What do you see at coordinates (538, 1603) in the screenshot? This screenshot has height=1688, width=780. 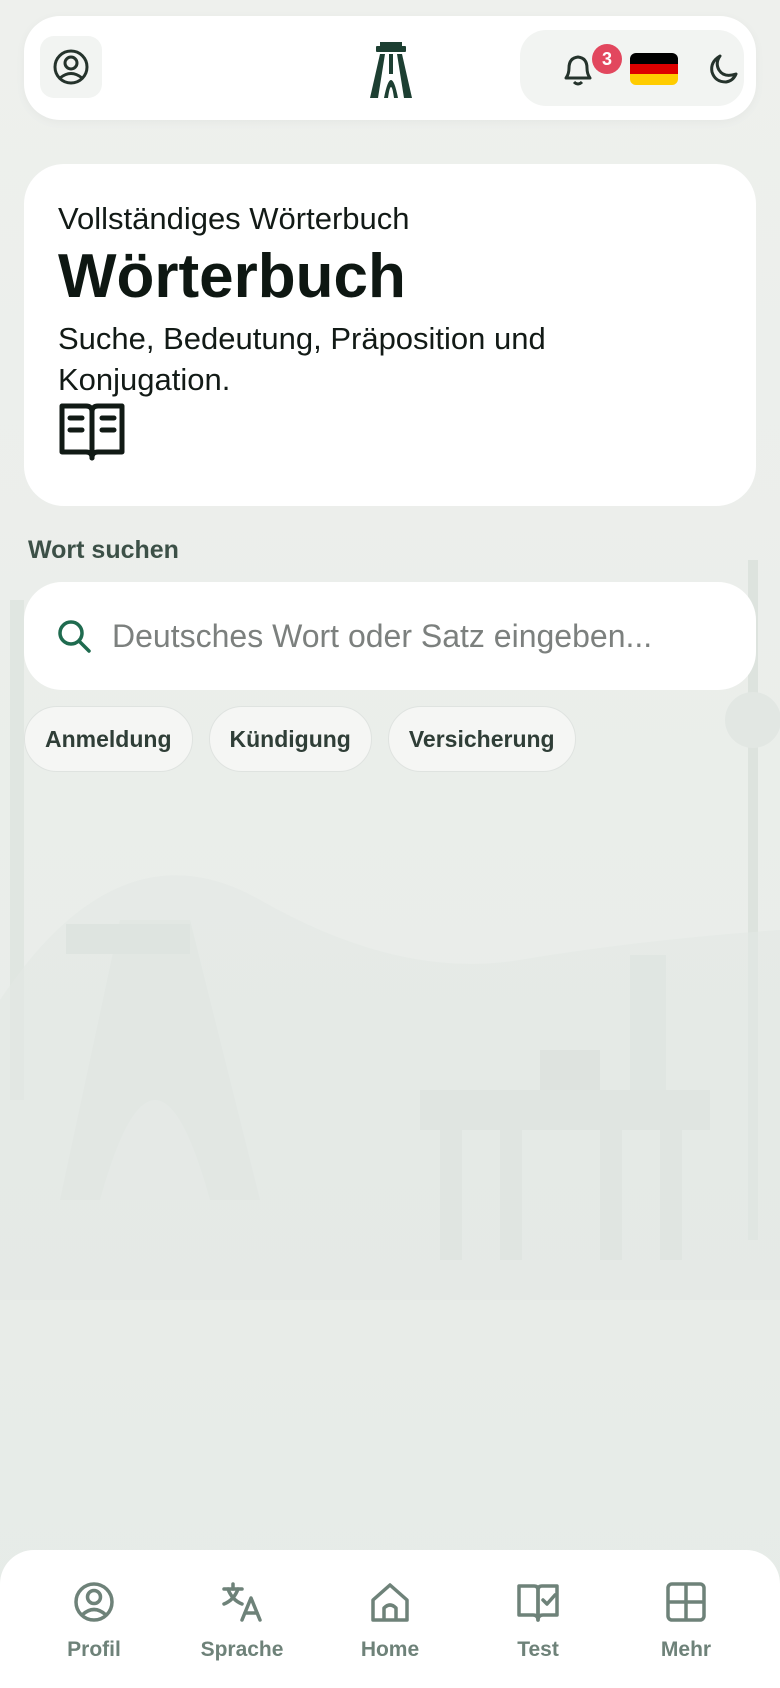 I see `book-check-icon` at bounding box center [538, 1603].